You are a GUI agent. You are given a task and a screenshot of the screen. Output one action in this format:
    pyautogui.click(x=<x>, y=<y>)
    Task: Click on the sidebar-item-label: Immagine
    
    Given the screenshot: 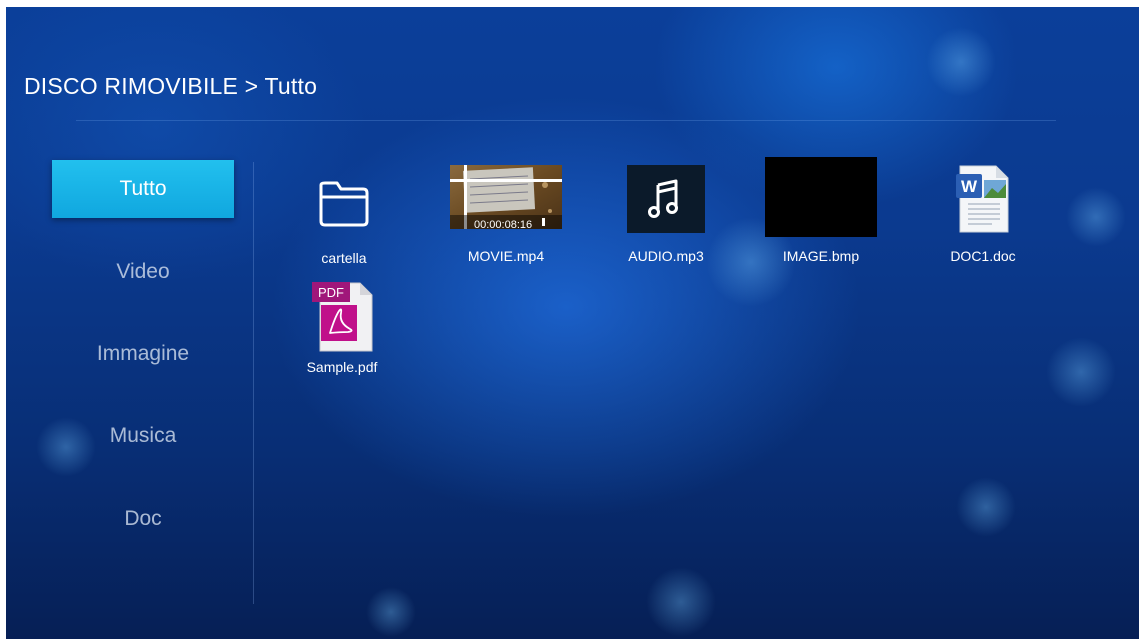 What is the action you would take?
    pyautogui.click(x=143, y=353)
    